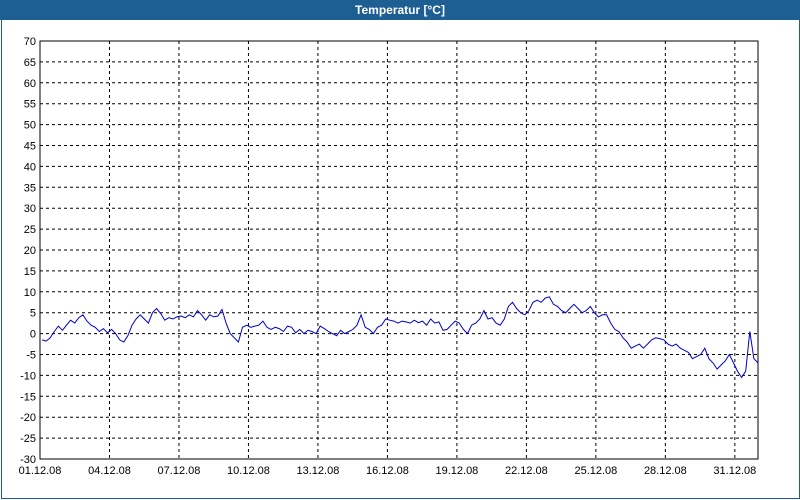 Image resolution: width=800 pixels, height=500 pixels. I want to click on y-tick-label: 50, so click(30, 126).